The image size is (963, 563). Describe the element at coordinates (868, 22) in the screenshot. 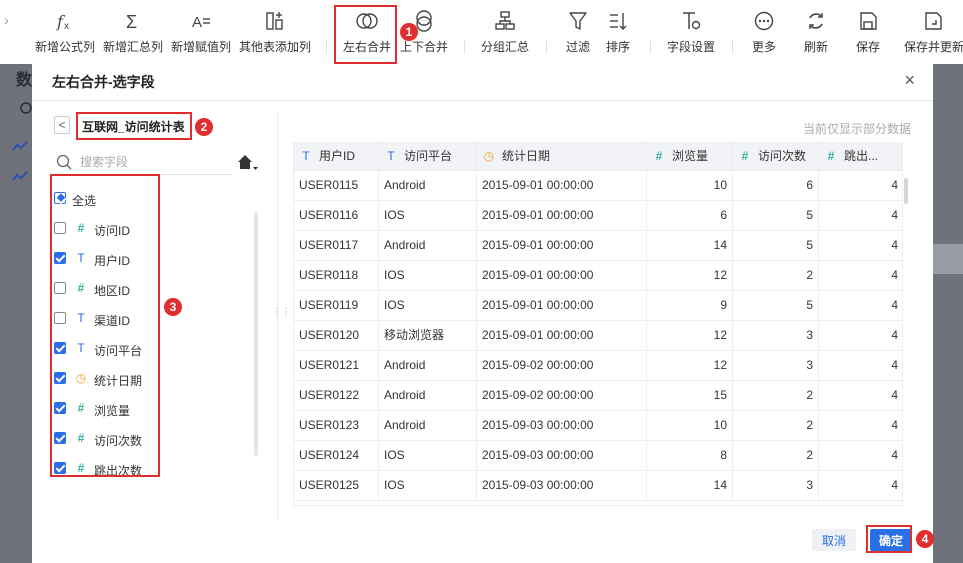

I see `save-icon` at that location.